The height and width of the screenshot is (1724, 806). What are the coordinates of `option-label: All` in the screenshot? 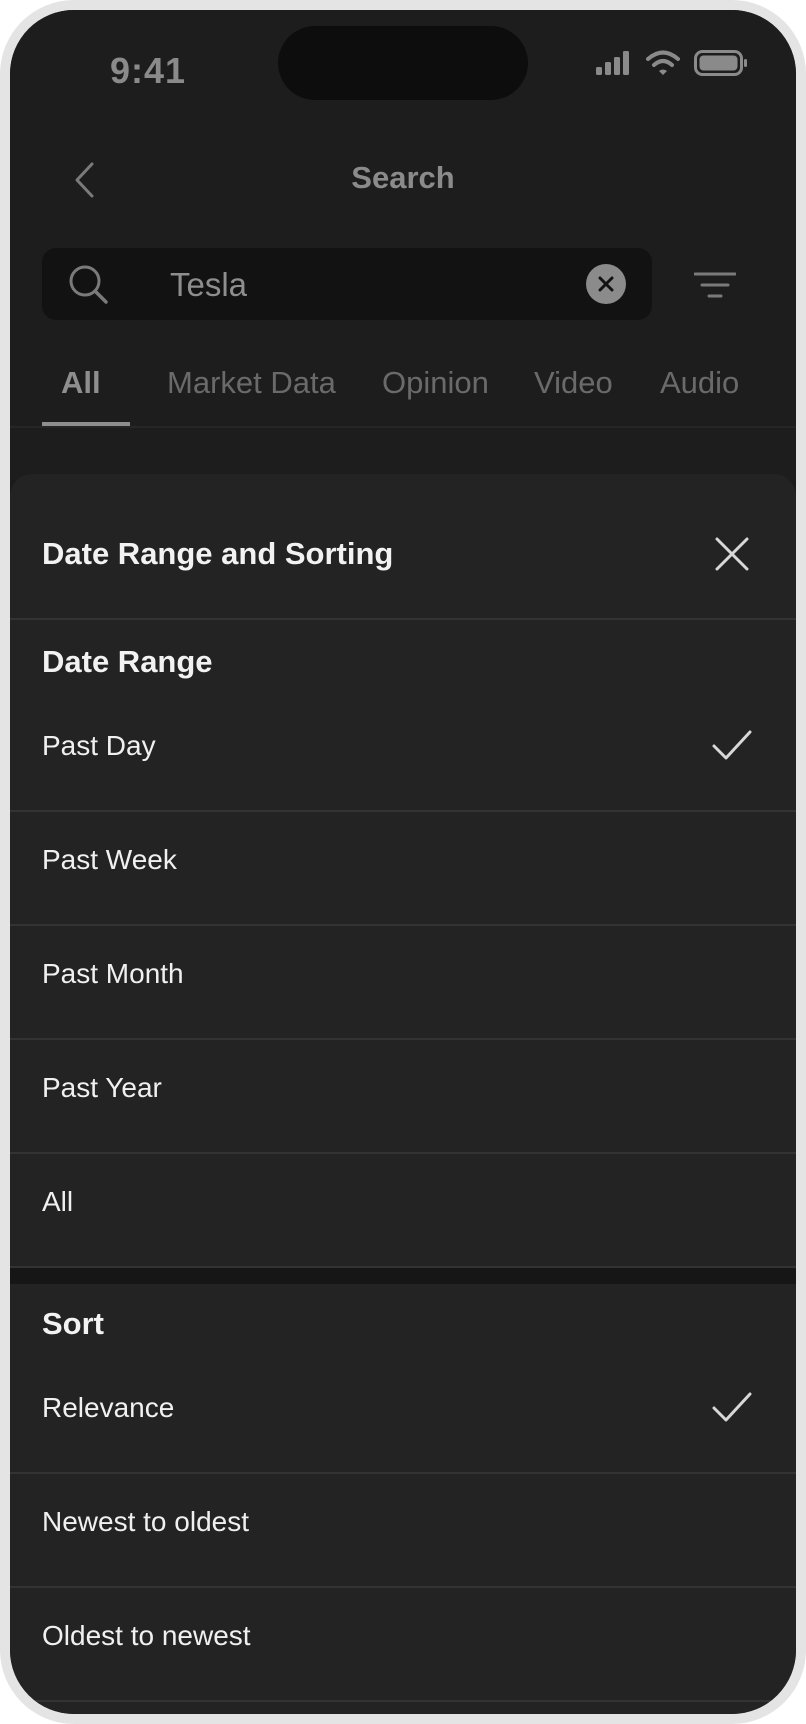 It's located at (58, 1201).